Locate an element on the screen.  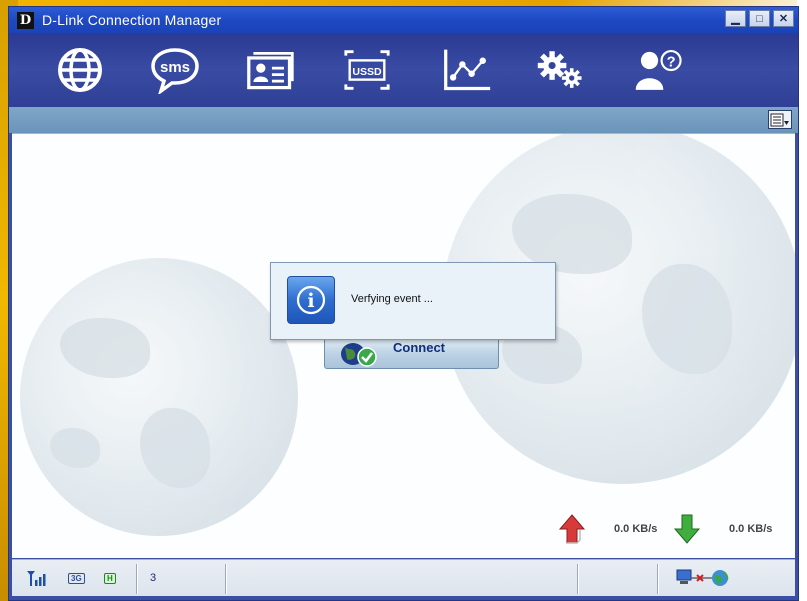
info-circle-glyph: i is located at coordinates (311, 300).